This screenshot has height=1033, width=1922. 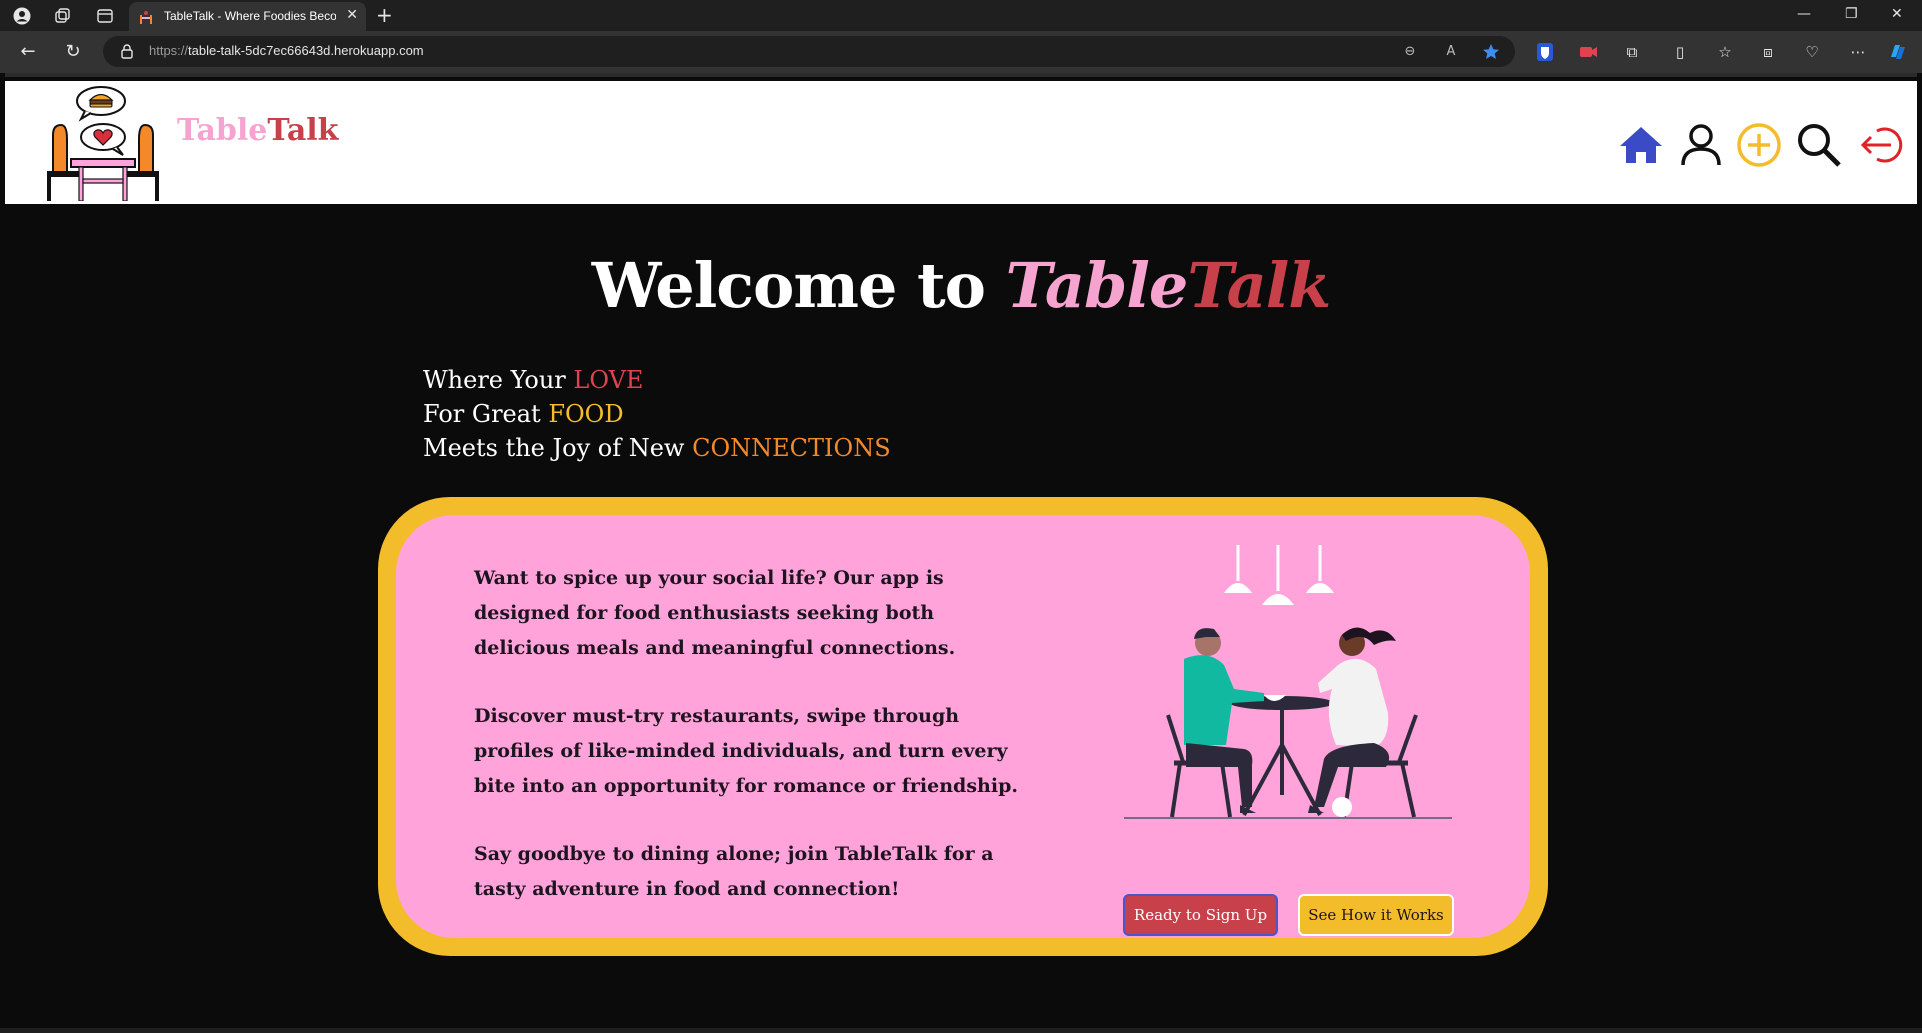 I want to click on profile-avatar-icon, so click(x=22, y=16).